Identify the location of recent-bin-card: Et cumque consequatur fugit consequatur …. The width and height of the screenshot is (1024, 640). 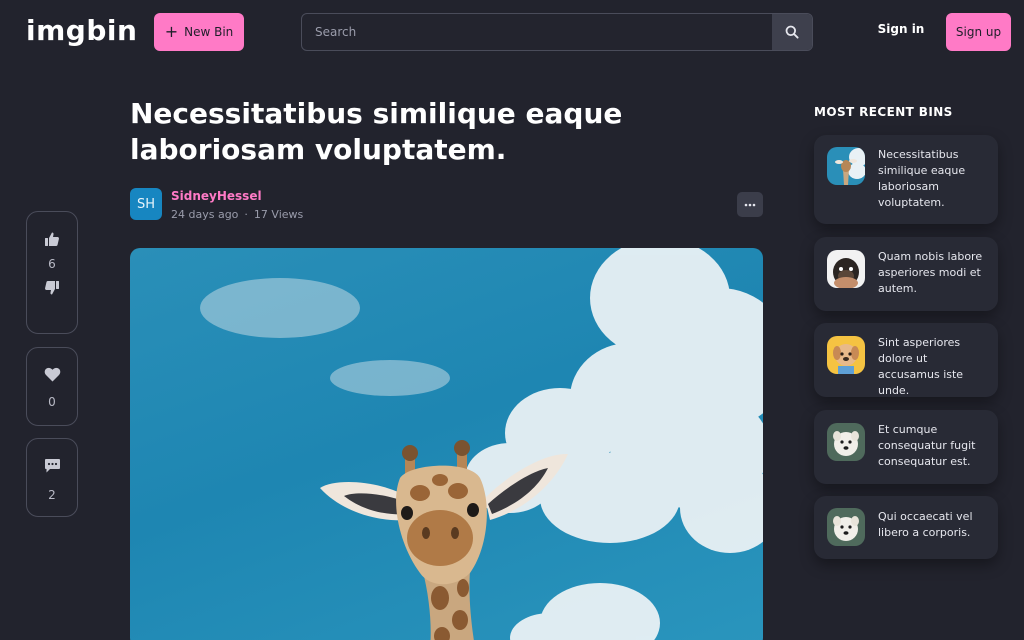
(906, 447).